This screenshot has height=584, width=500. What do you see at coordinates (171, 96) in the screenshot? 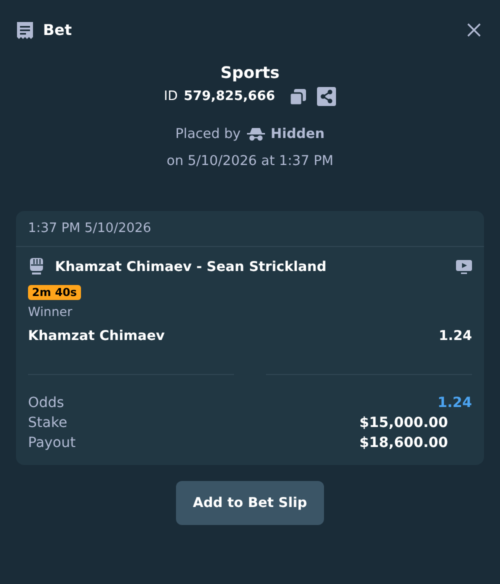
I see `bet-id-label: ID` at bounding box center [171, 96].